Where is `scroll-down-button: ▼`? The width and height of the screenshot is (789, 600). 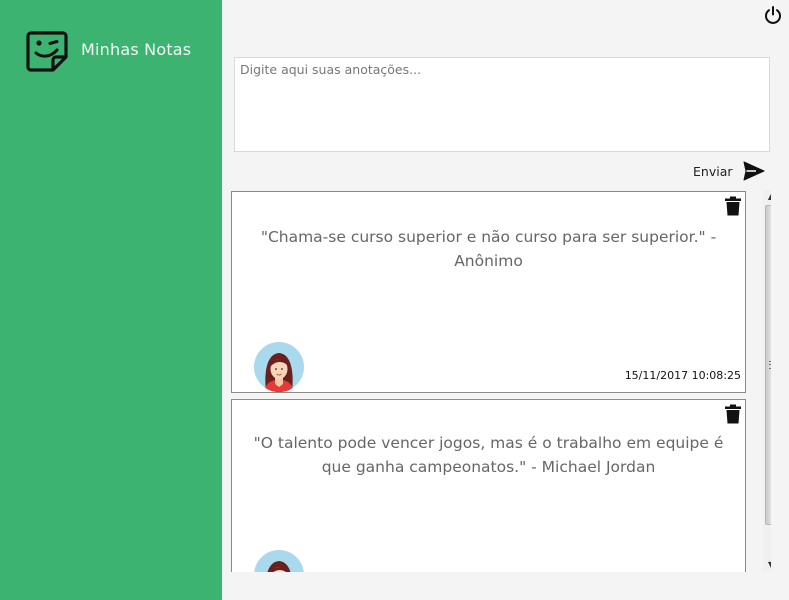
scroll-down-button: ▼ is located at coordinates (767, 565).